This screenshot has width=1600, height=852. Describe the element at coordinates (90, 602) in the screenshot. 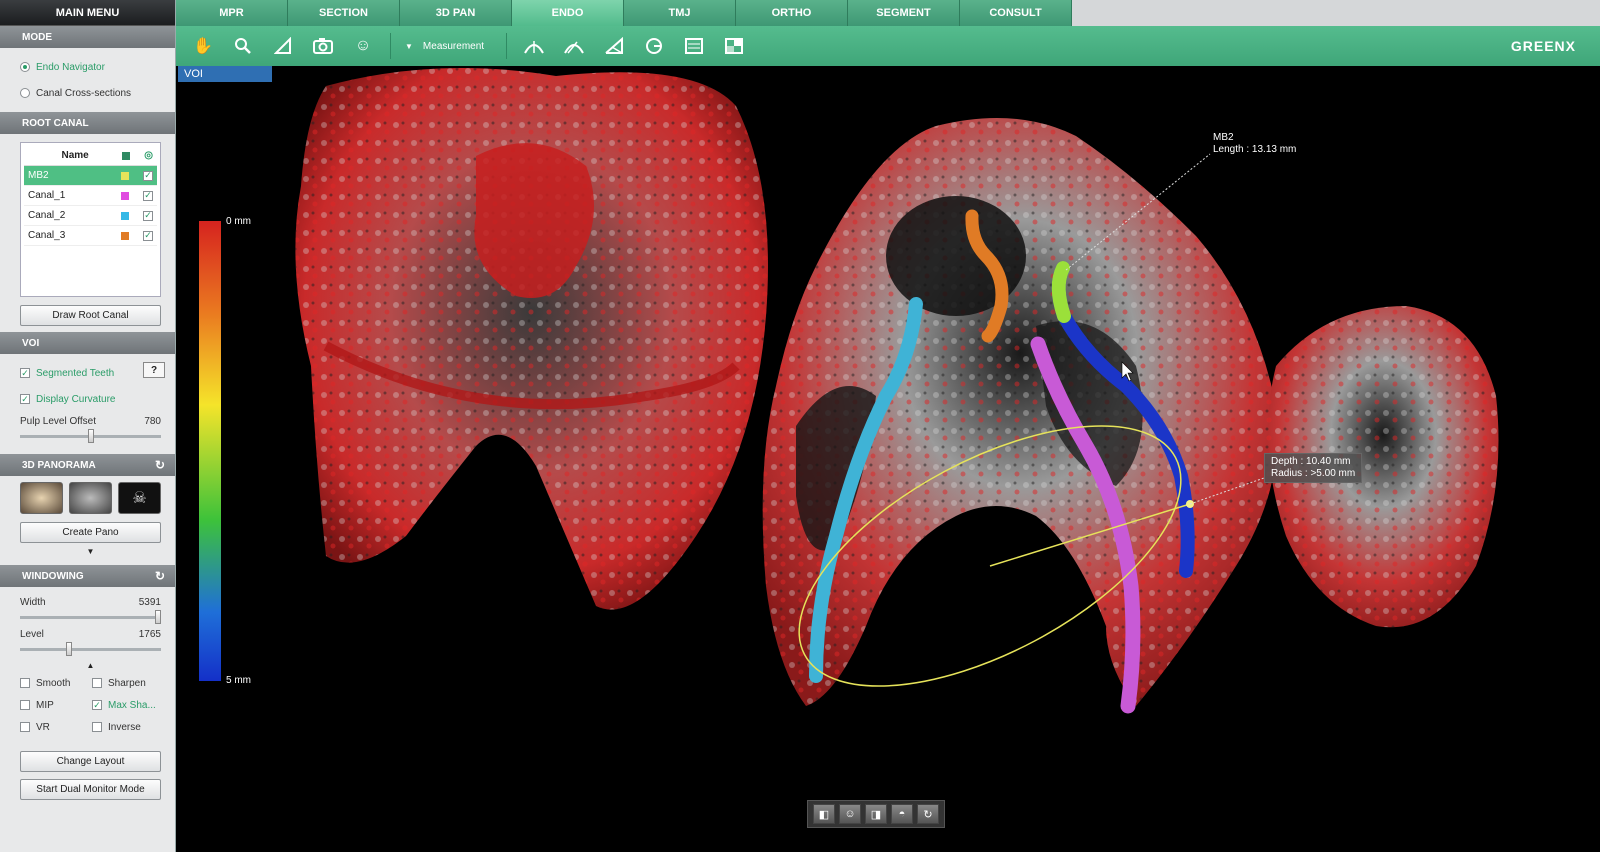

I see `width-row: Width 5391` at that location.